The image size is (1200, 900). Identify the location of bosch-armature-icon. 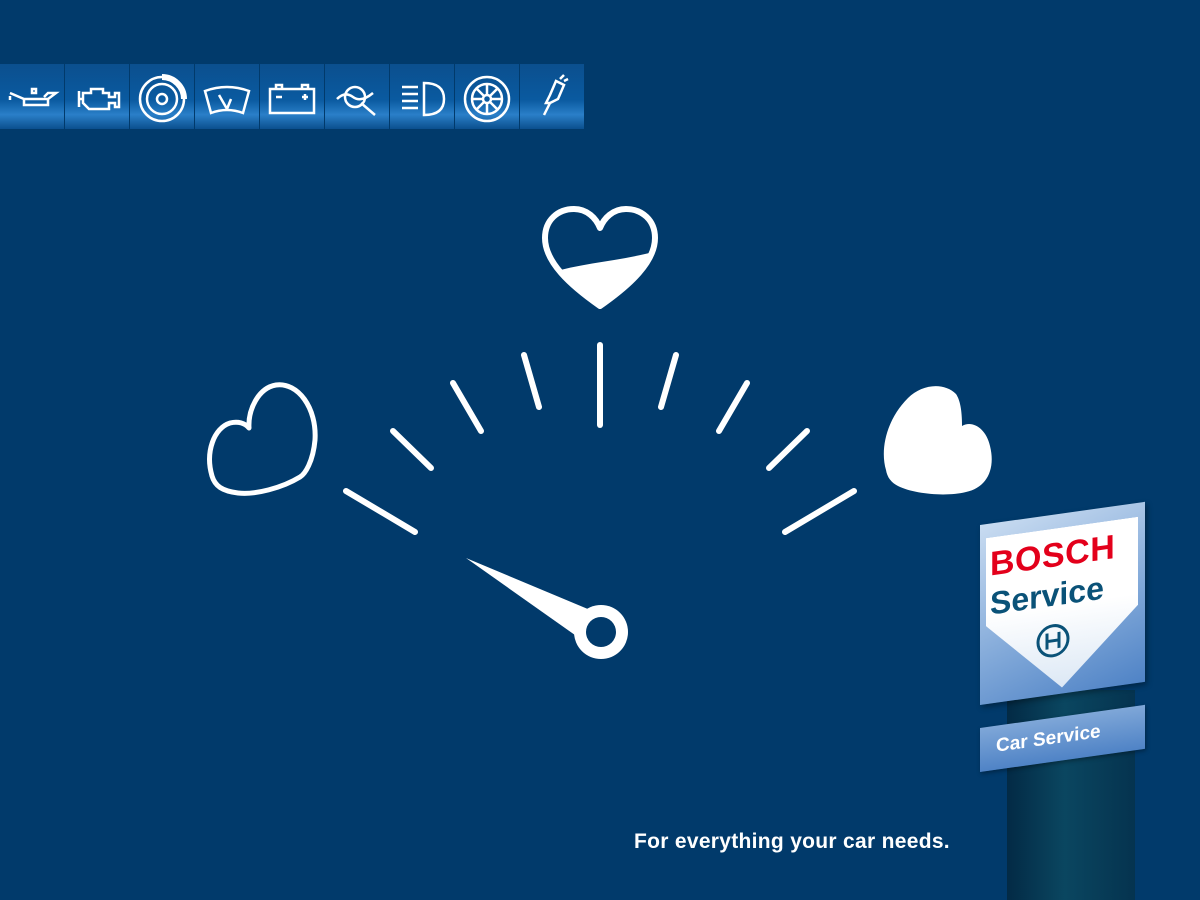
(1053, 641).